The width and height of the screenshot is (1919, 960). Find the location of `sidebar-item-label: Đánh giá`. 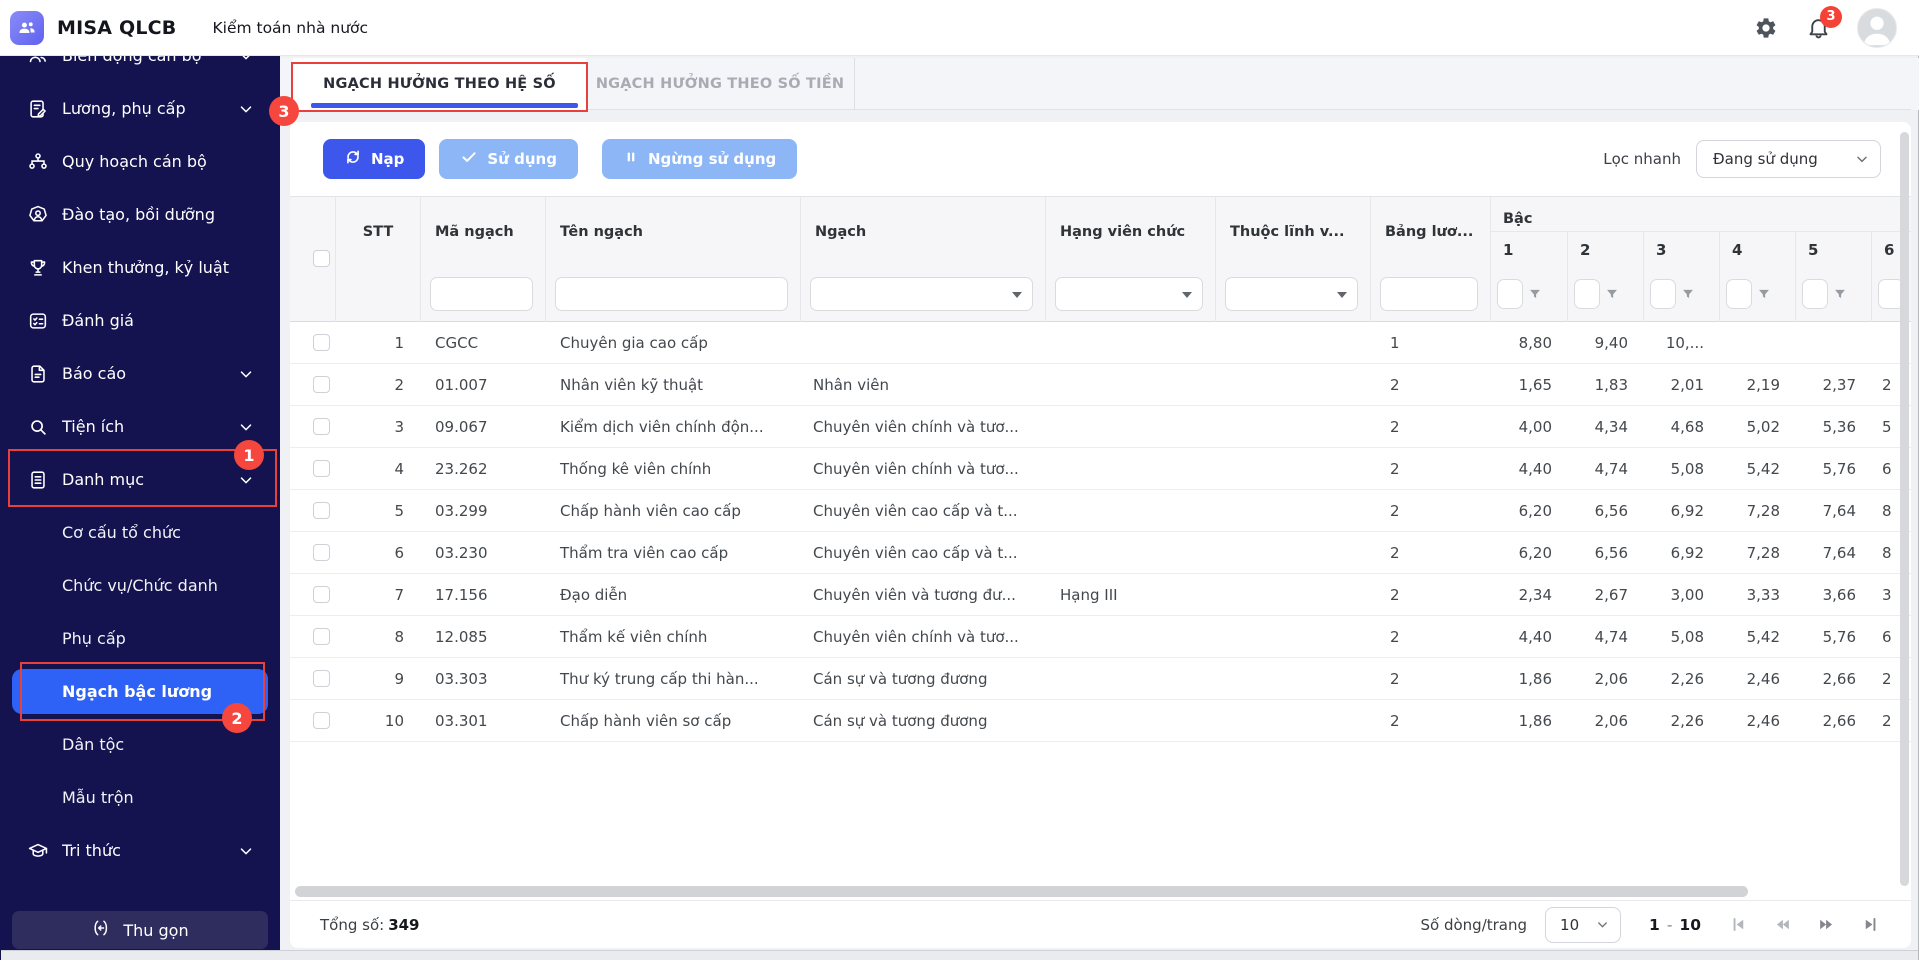

sidebar-item-label: Đánh giá is located at coordinates (98, 320).